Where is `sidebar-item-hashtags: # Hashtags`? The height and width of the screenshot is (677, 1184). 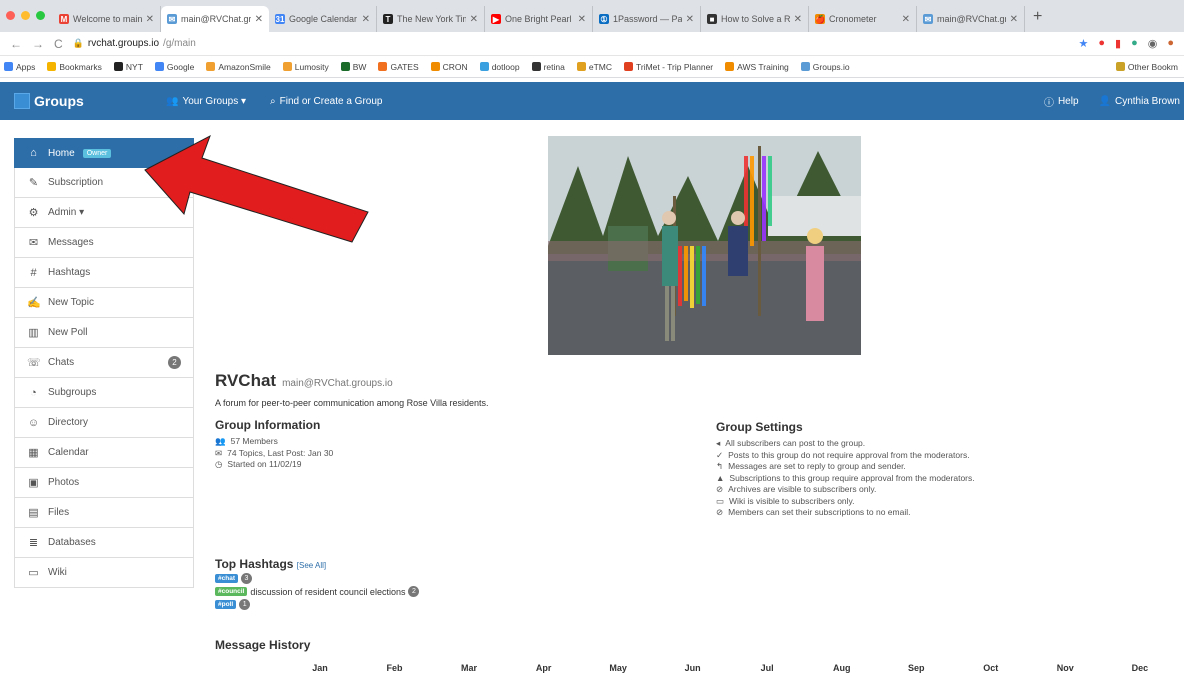
sidebar-item-hashtags: # Hashtags is located at coordinates (104, 273).